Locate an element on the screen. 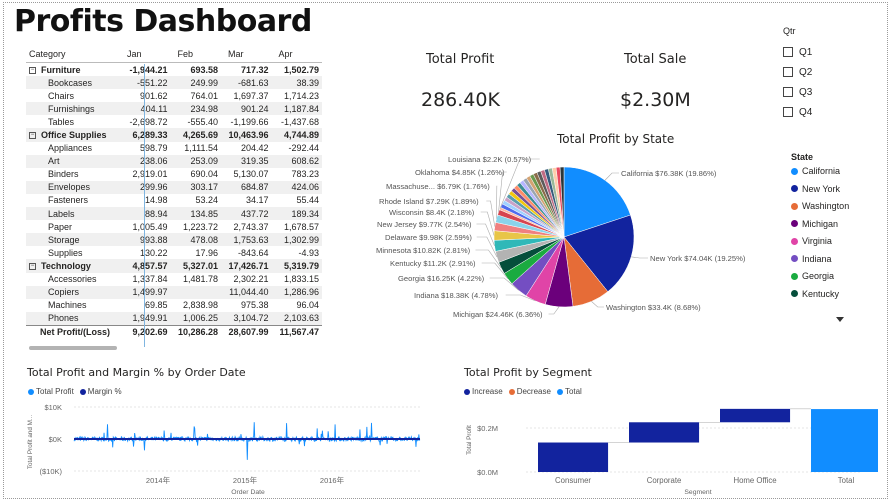 Image resolution: width=895 pixels, height=502 pixels. legend-dot is located at coordinates (794, 188).